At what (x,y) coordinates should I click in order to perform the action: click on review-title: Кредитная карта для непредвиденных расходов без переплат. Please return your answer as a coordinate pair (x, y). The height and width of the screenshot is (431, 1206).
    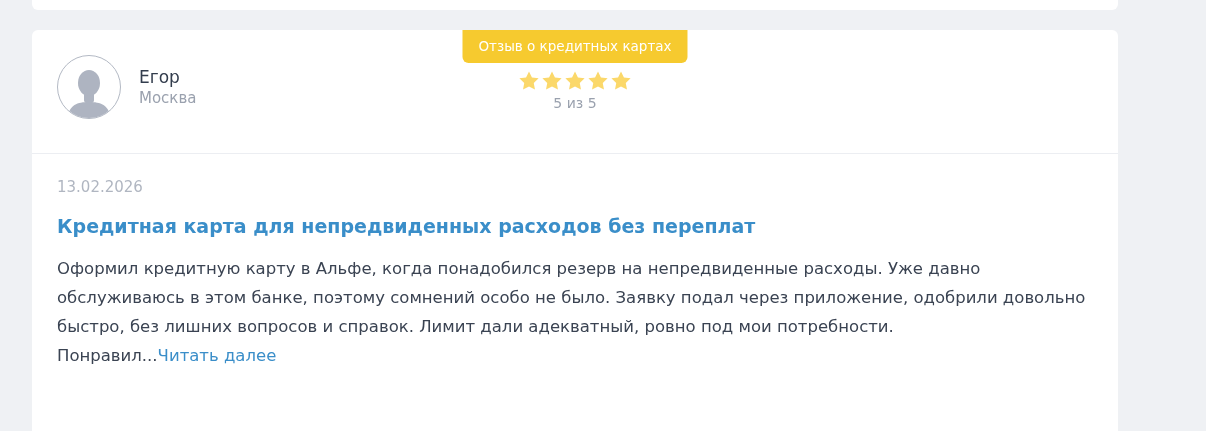
    Looking at the image, I should click on (406, 226).